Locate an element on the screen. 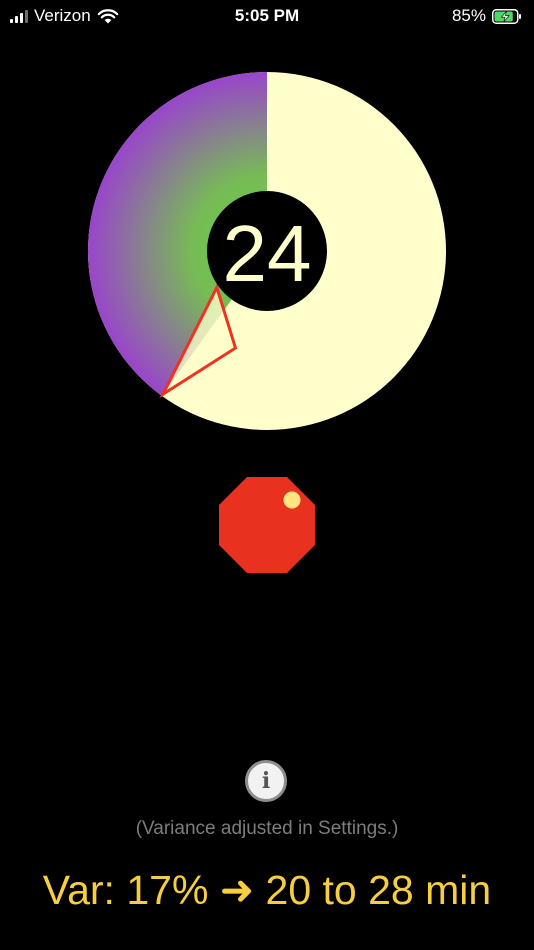  dial-value: 24 is located at coordinates (267, 253).